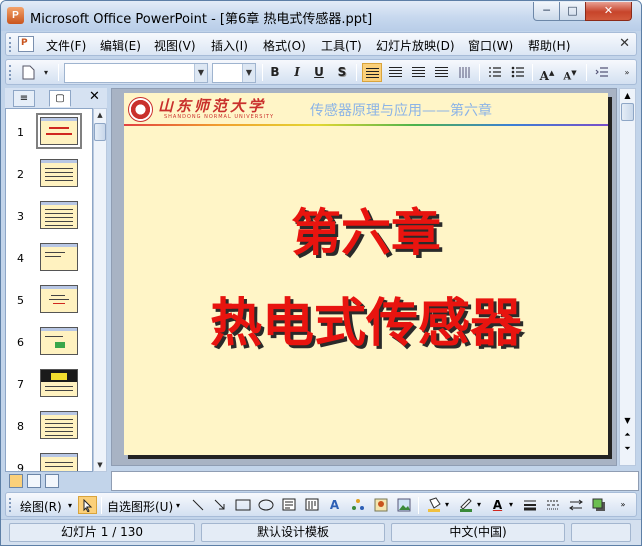  What do you see at coordinates (52, 481) in the screenshot?
I see `slide-show-icon` at bounding box center [52, 481].